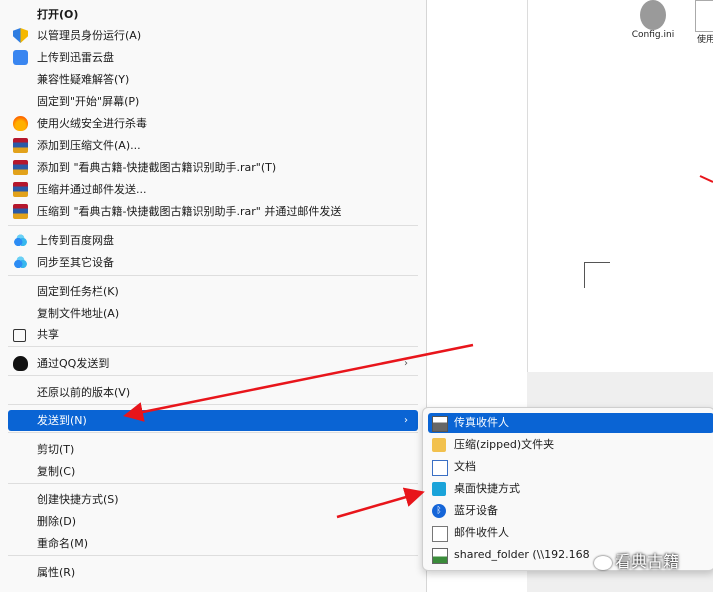  What do you see at coordinates (706, 179) in the screenshot?
I see `arrow-partial` at bounding box center [706, 179].